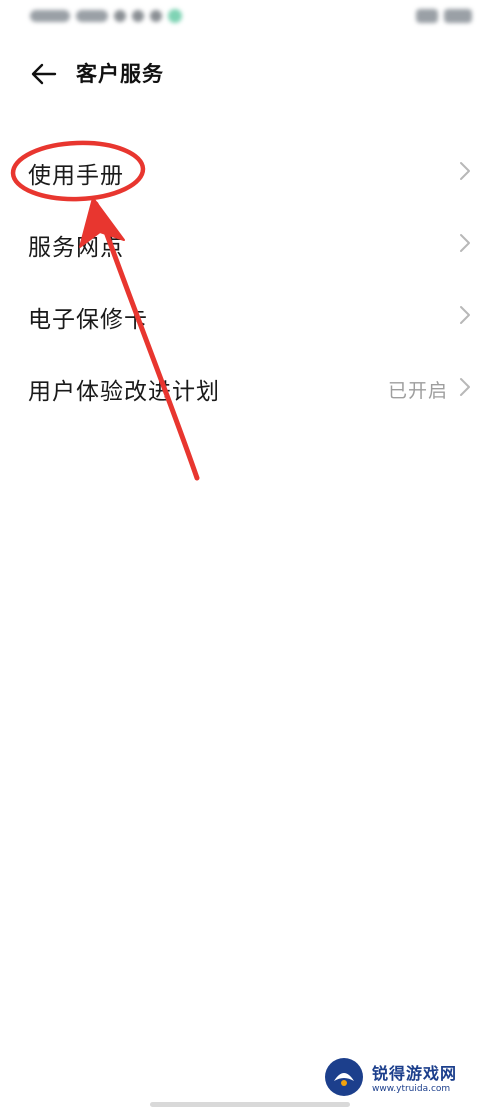 The width and height of the screenshot is (500, 1111). Describe the element at coordinates (76, 248) in the screenshot. I see `list-item-label: 服务网点` at that location.